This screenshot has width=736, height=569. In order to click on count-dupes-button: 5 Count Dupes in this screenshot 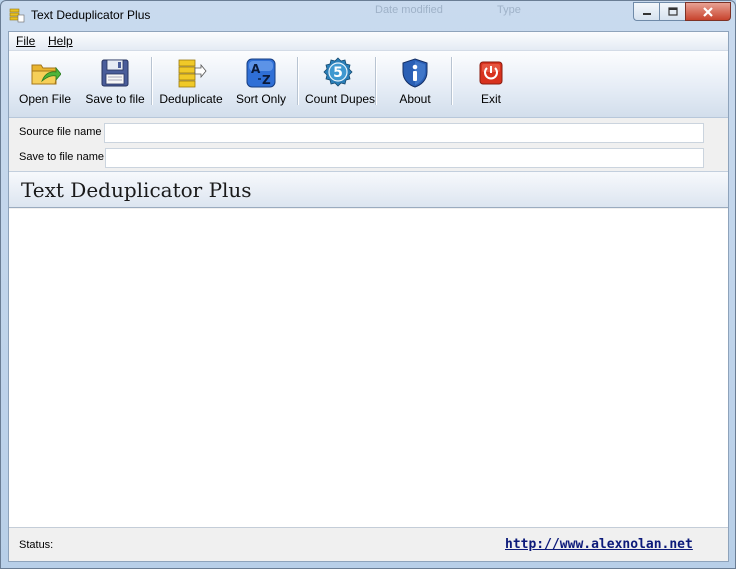, I will do `click(340, 83)`.